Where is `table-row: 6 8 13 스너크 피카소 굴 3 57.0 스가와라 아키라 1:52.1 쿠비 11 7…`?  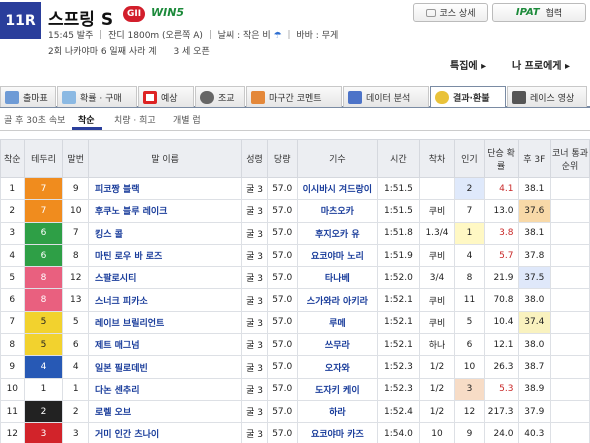 table-row: 6 8 13 스너크 피카소 굴 3 57.0 스가와라 아키라 1:52.1 쿠비 11 7… is located at coordinates (295, 300).